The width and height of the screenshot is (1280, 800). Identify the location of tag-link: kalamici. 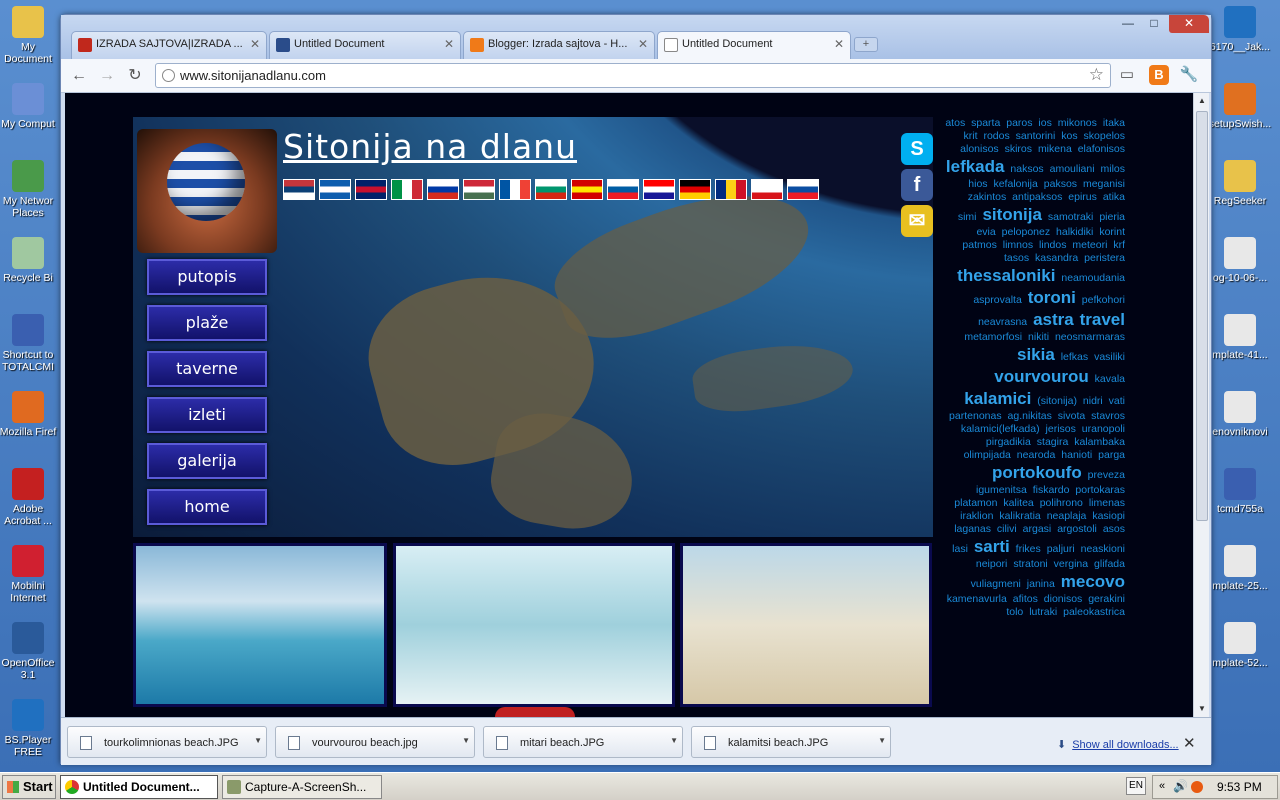
(997, 398).